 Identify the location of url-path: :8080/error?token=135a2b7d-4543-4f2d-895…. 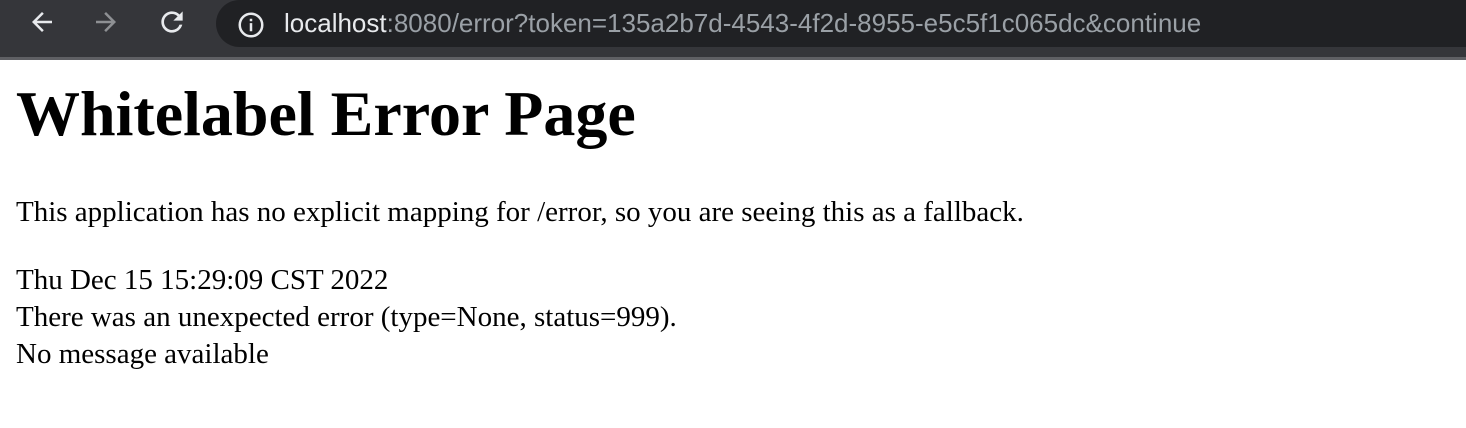
(794, 23).